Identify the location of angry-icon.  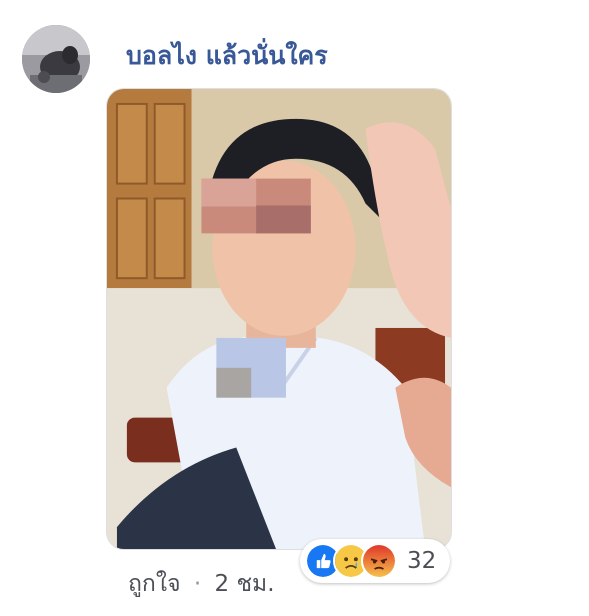
(379, 561).